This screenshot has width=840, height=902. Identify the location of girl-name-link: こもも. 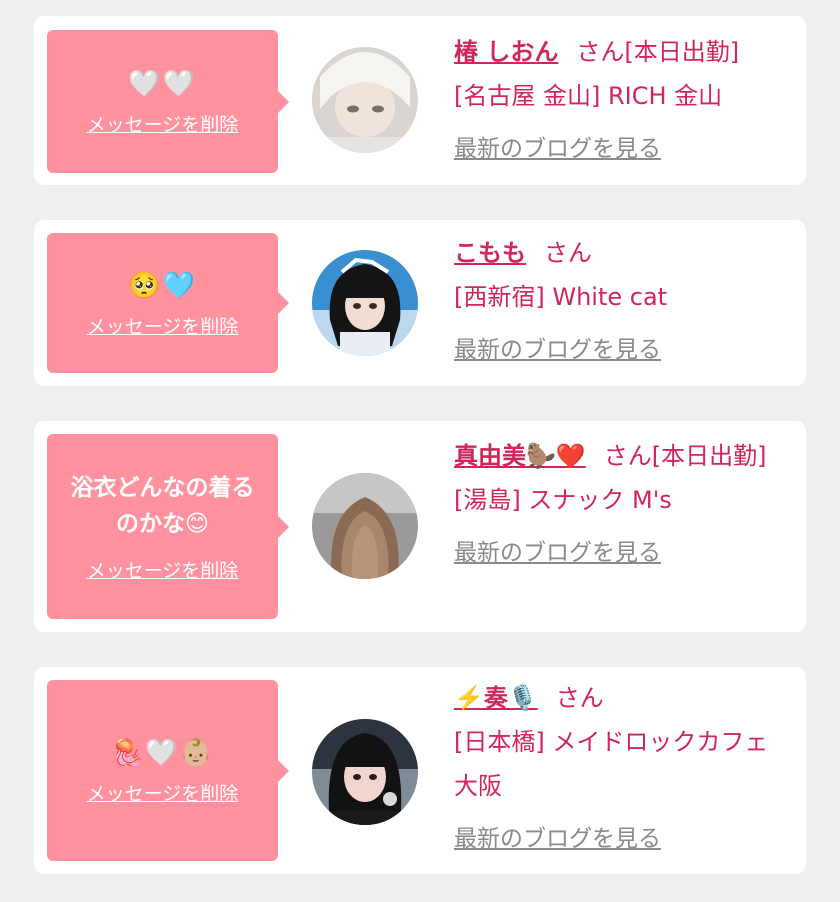
(490, 253).